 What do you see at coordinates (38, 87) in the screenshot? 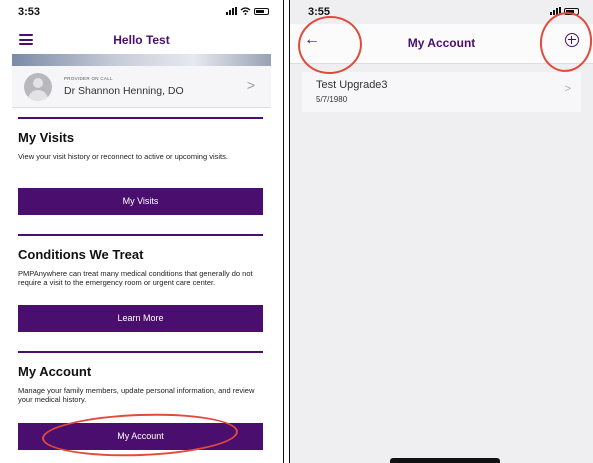
I see `avatar-icon` at bounding box center [38, 87].